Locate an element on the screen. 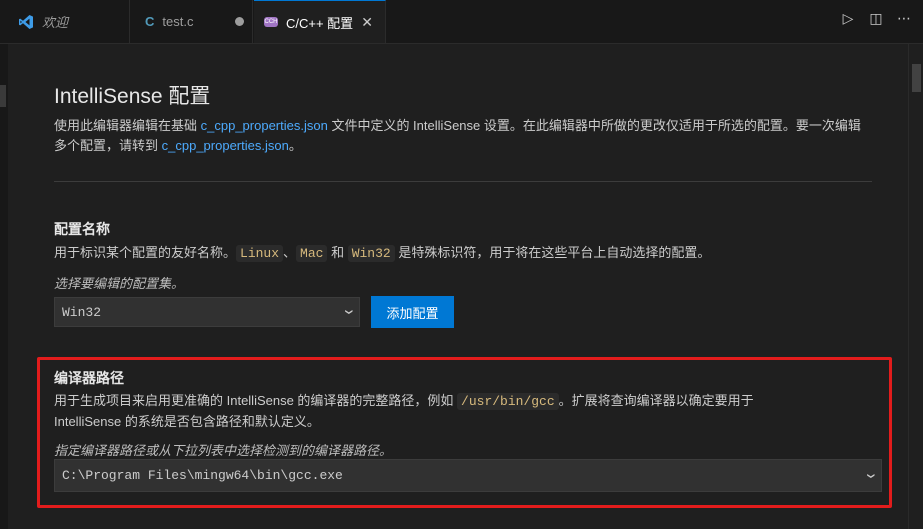 This screenshot has height=529, width=923. split-editor-icon: ◫ is located at coordinates (876, 18).